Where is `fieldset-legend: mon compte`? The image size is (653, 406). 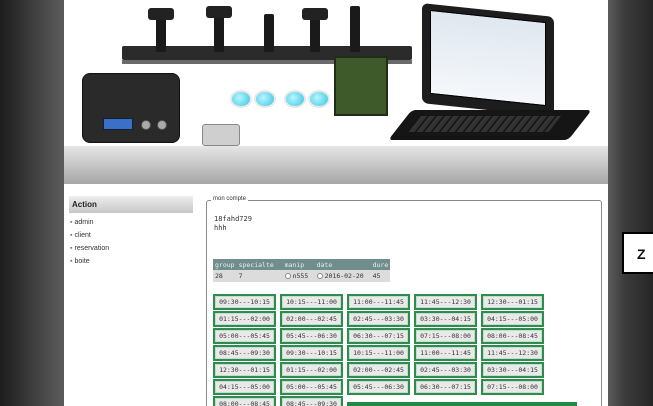 fieldset-legend: mon compte is located at coordinates (230, 199).